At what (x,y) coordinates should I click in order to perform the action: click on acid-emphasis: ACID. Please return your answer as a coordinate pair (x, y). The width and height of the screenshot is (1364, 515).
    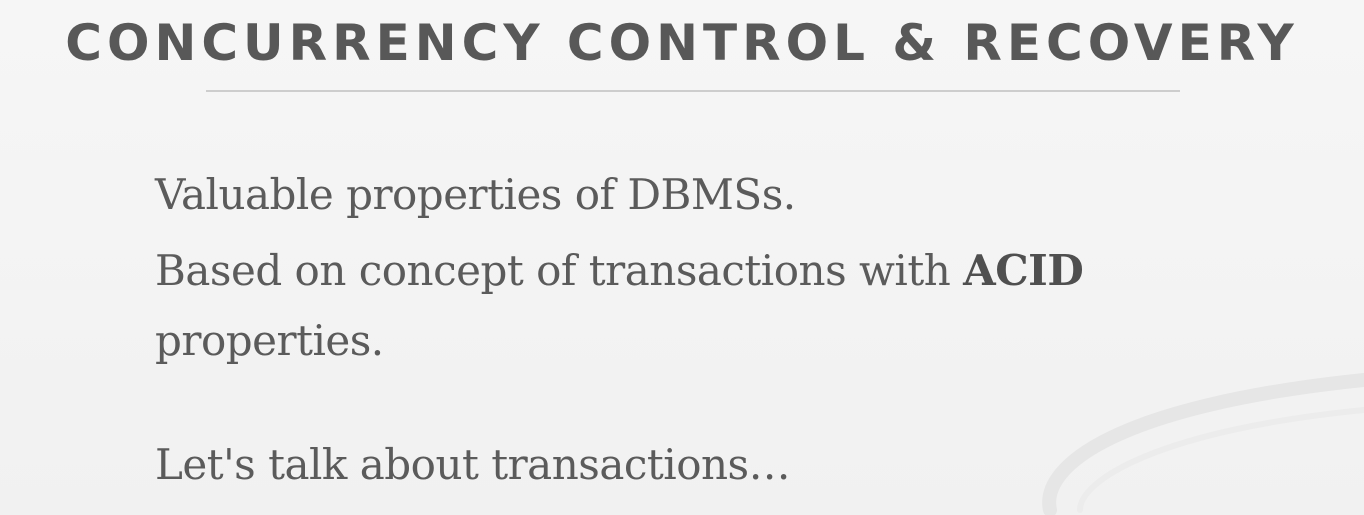
    Looking at the image, I should click on (1023, 270).